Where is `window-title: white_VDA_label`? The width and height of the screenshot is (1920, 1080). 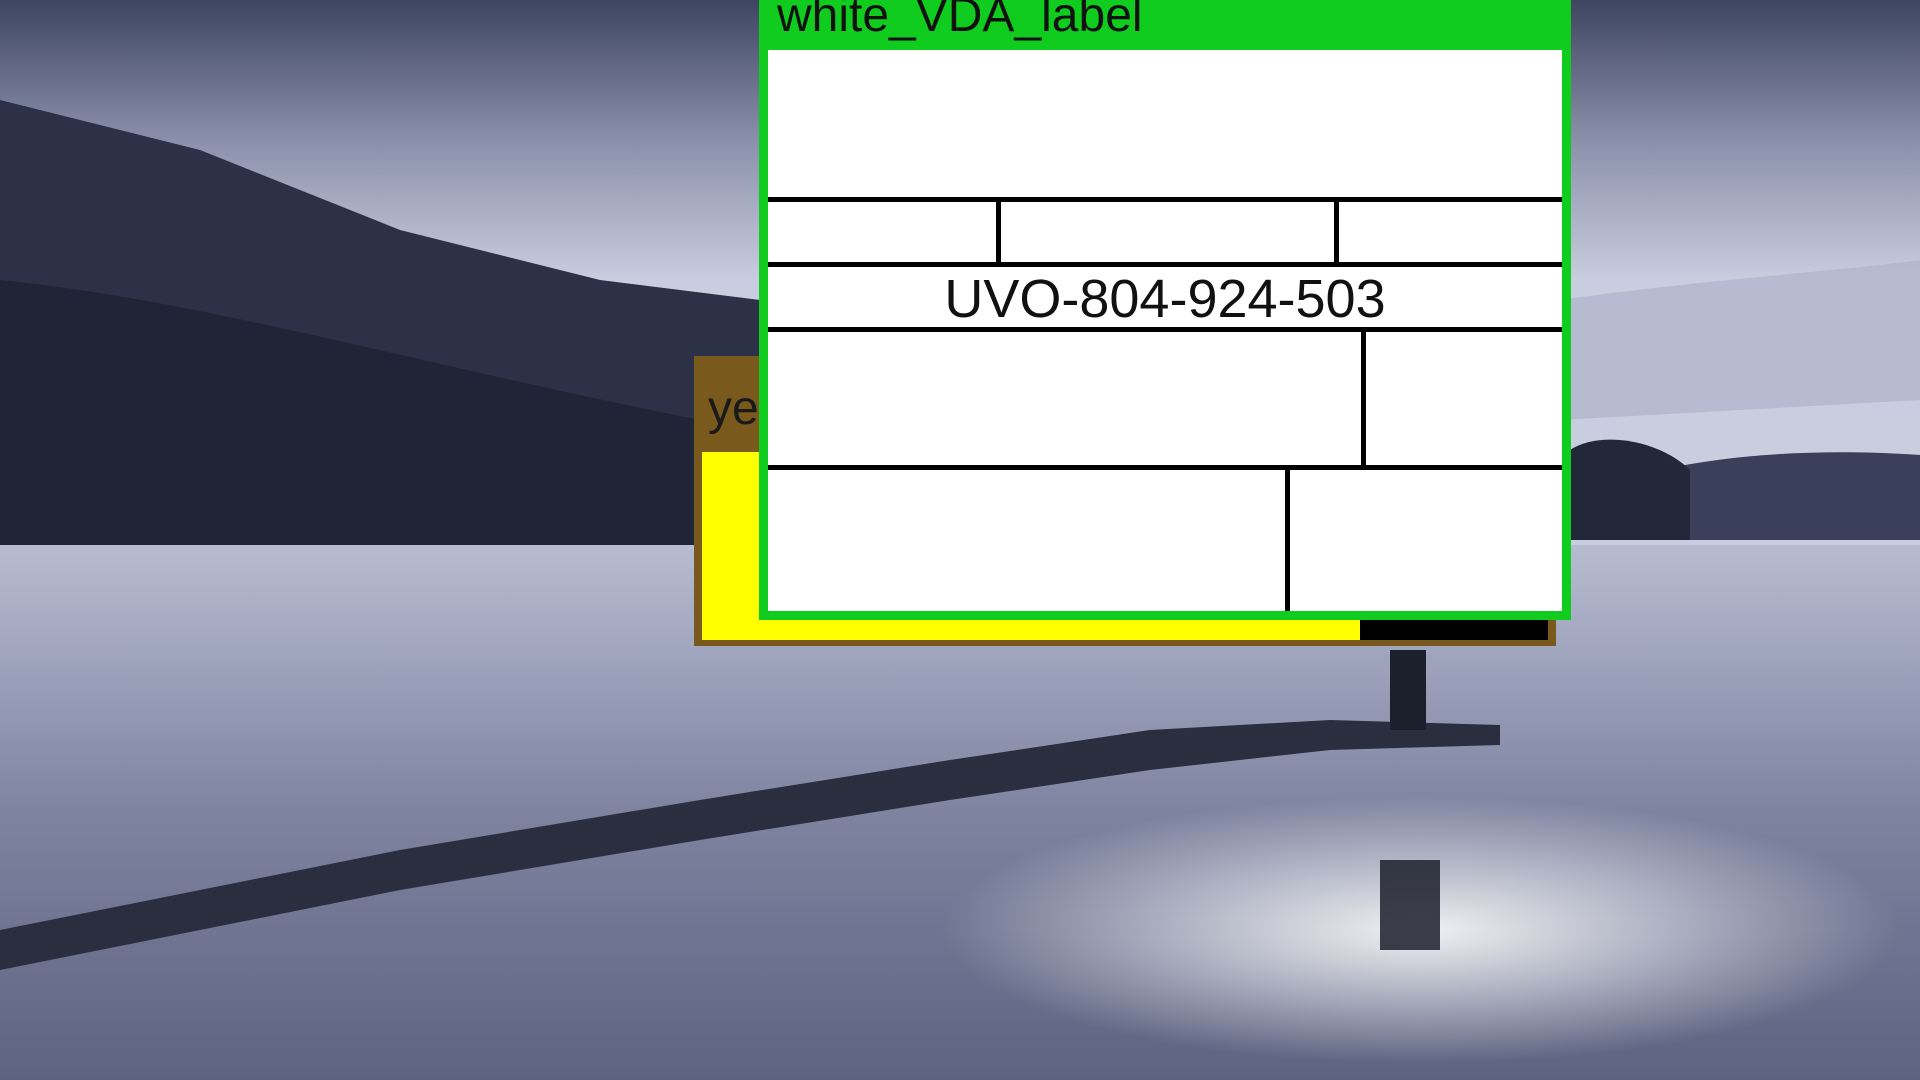
window-title: white_VDA_label is located at coordinates (960, 21).